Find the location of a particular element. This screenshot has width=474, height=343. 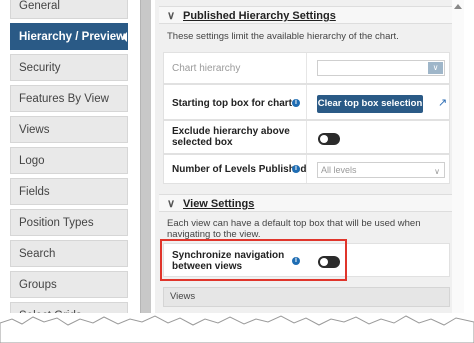

clear-top-box-button: Clear top box selection is located at coordinates (370, 104).